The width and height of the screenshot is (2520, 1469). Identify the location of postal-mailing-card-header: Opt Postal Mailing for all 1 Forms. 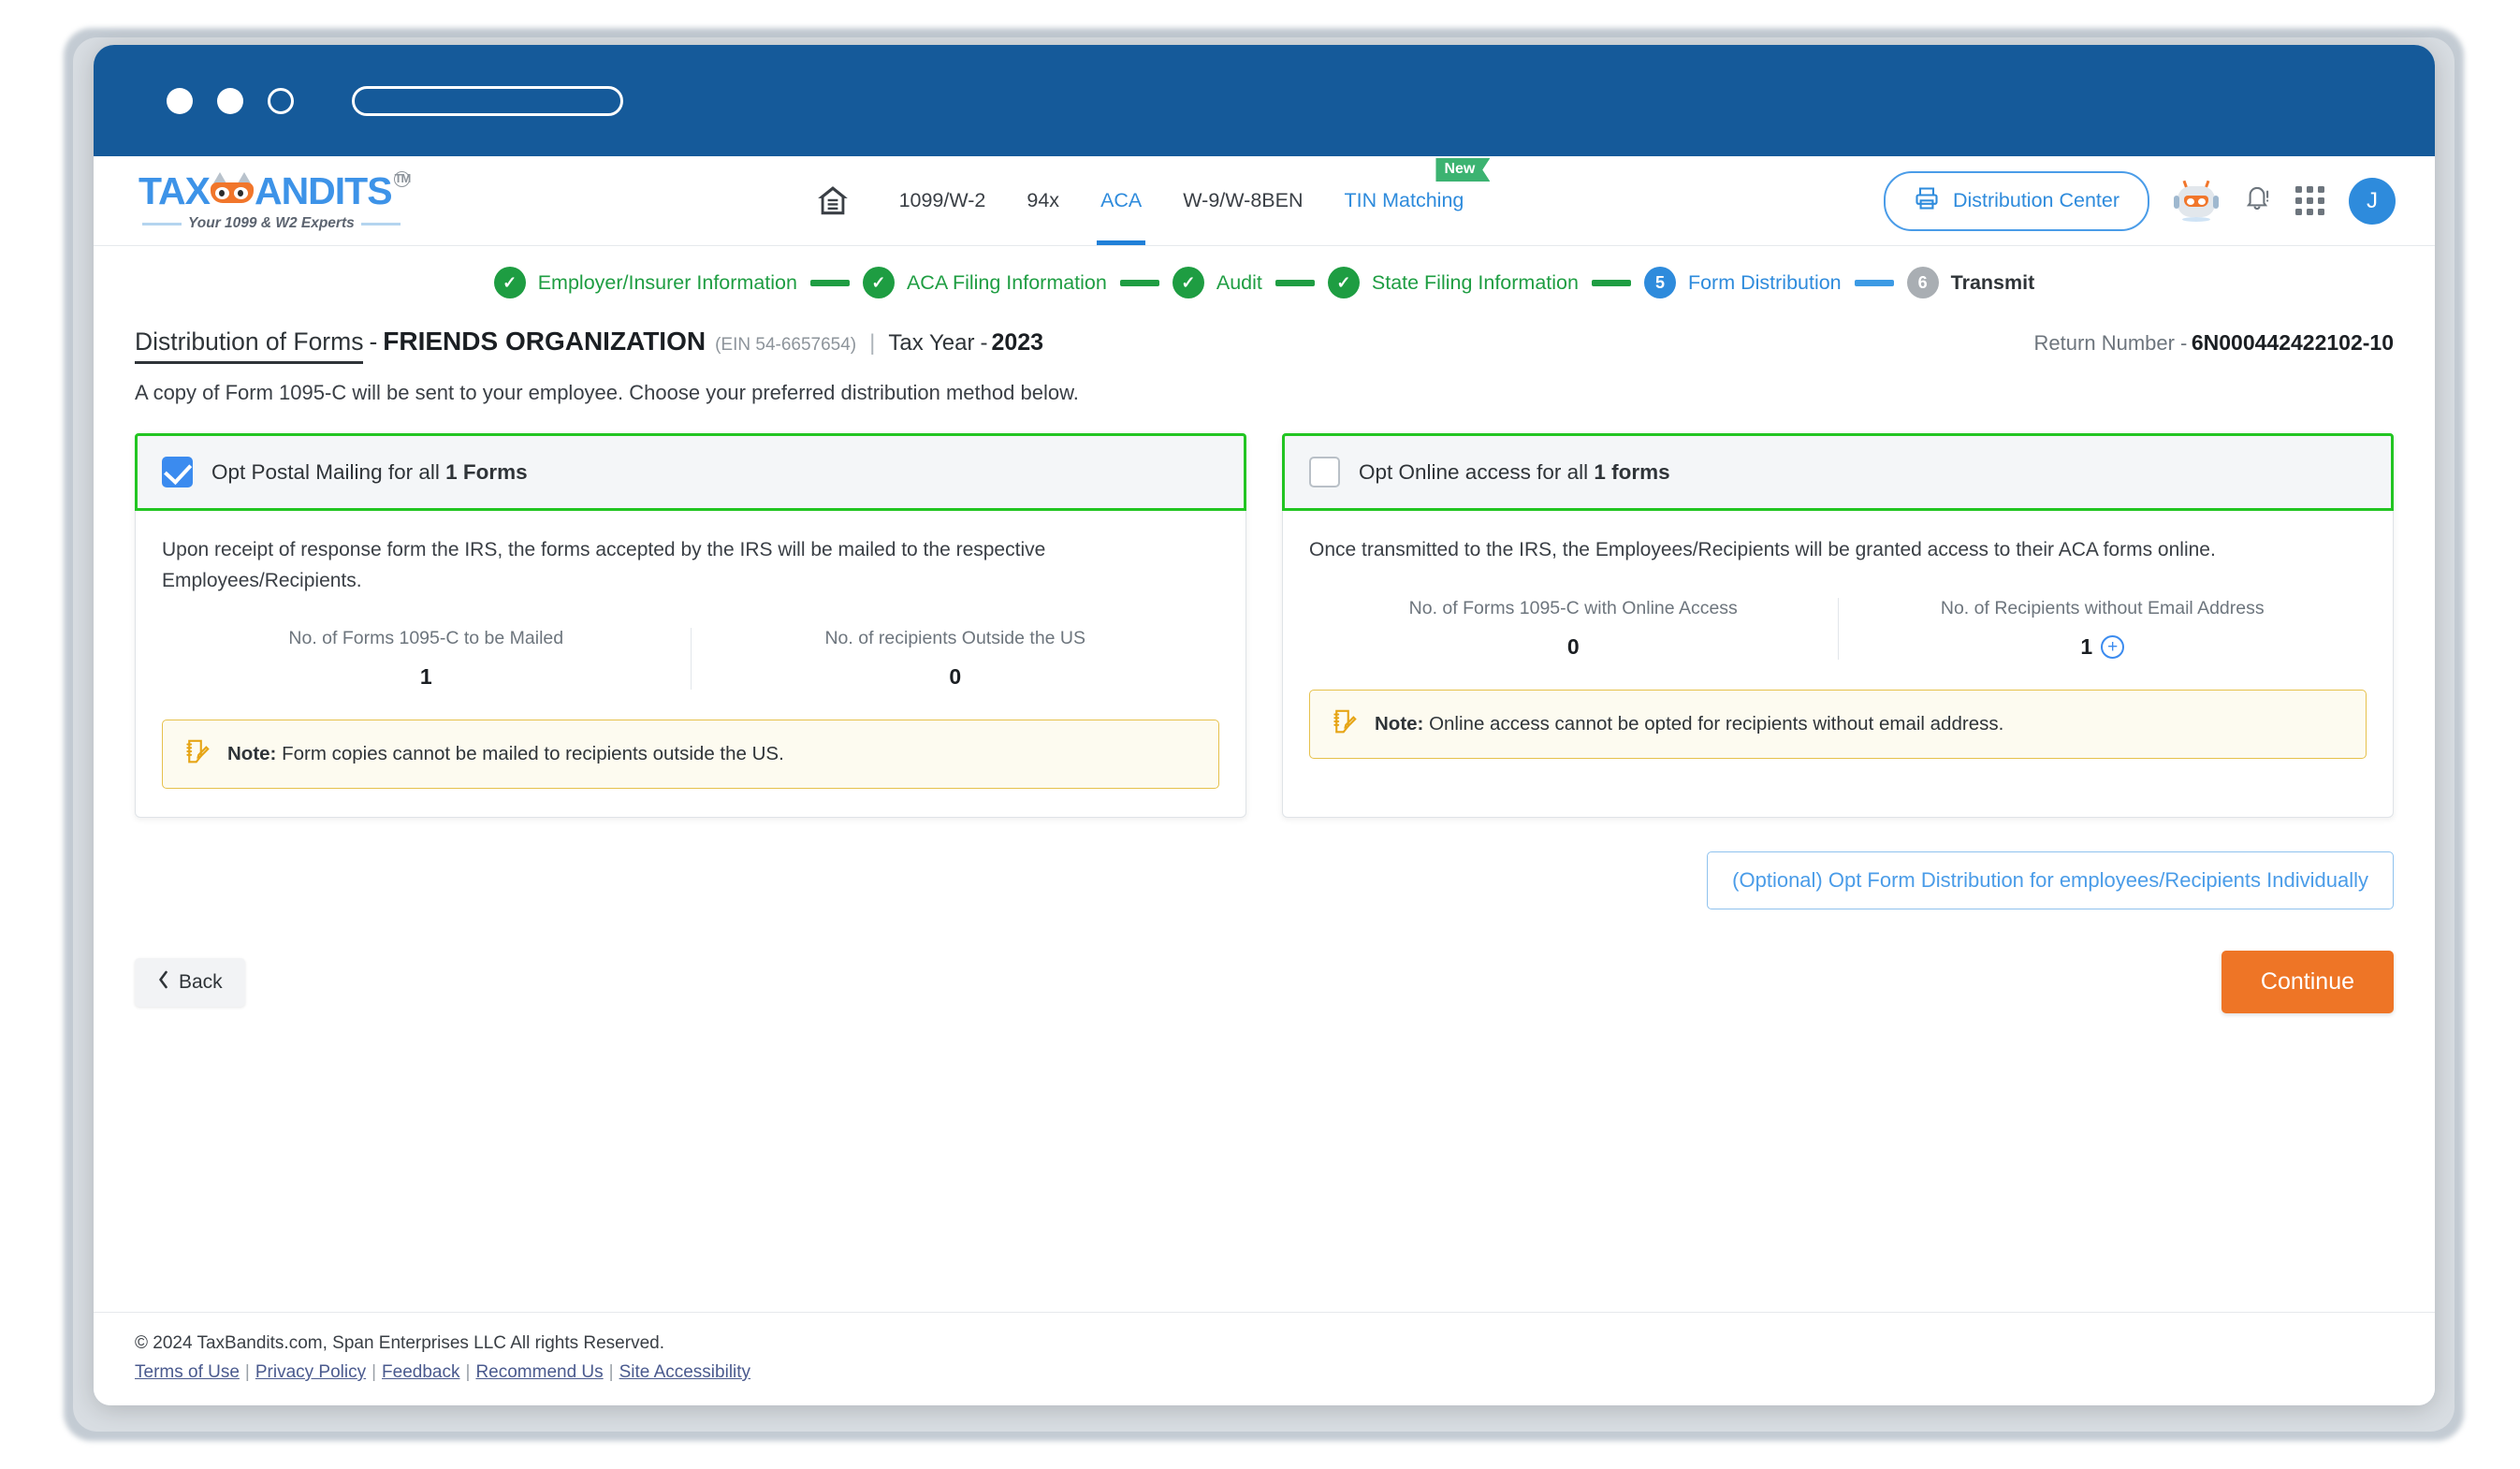
(690, 472).